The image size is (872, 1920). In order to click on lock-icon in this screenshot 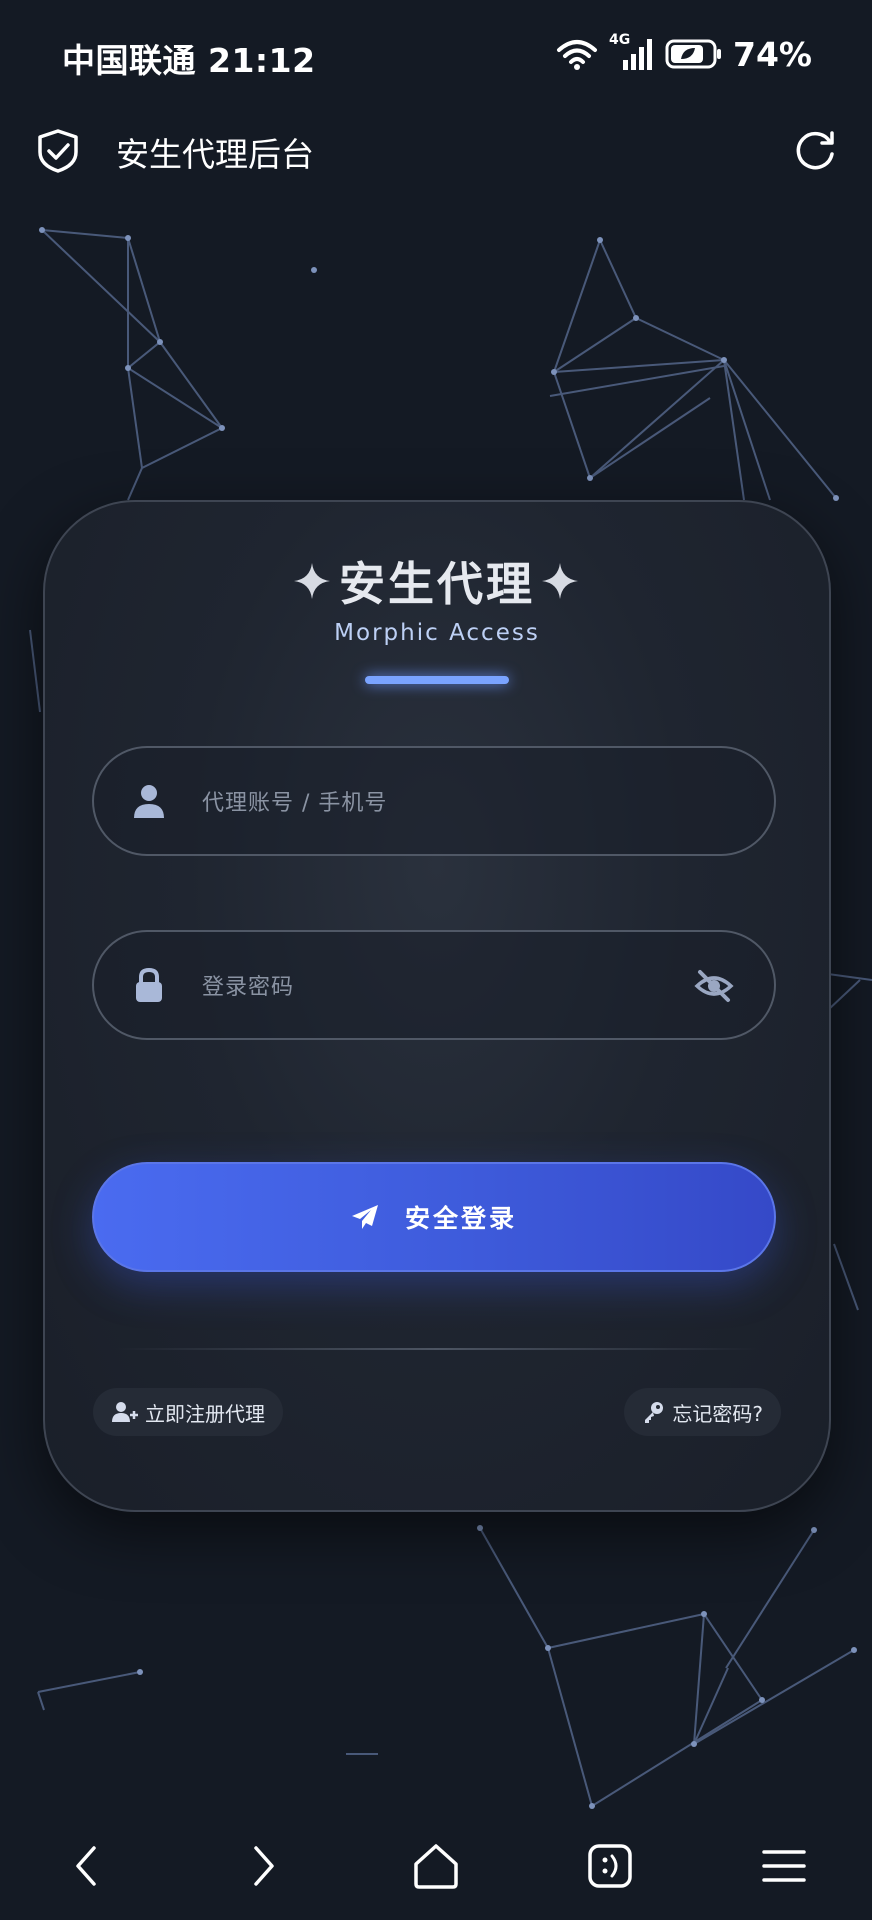, I will do `click(149, 984)`.